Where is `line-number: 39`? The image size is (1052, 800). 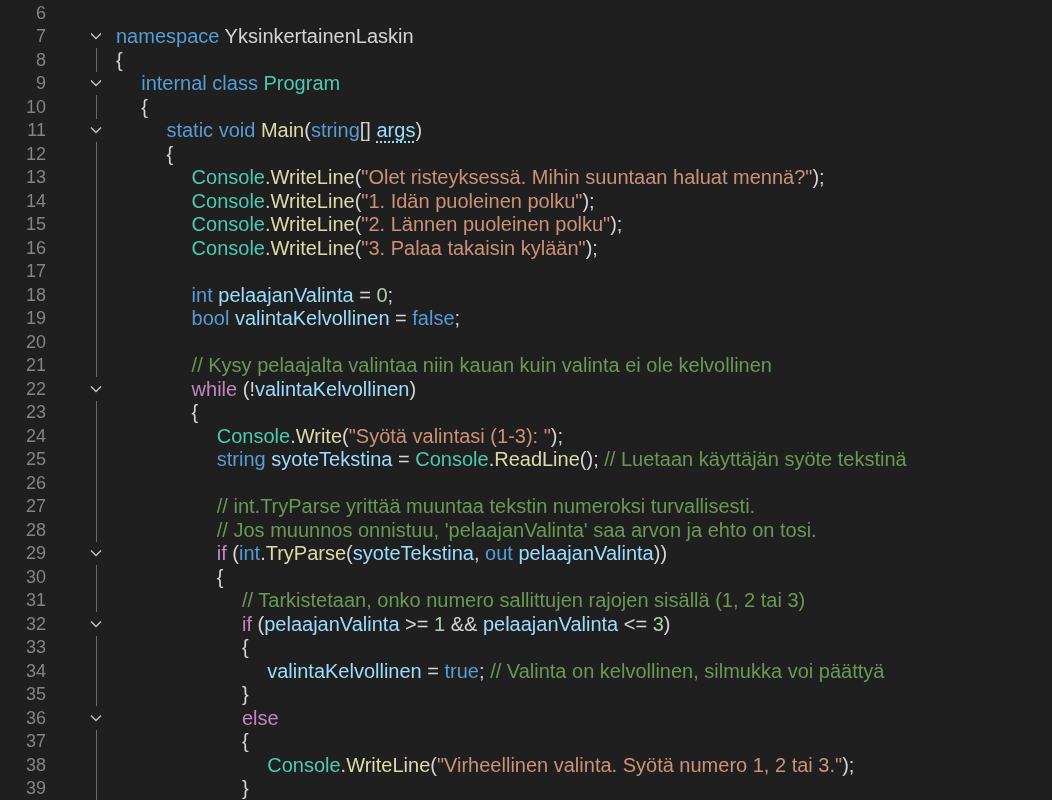
line-number: 39 is located at coordinates (35, 788).